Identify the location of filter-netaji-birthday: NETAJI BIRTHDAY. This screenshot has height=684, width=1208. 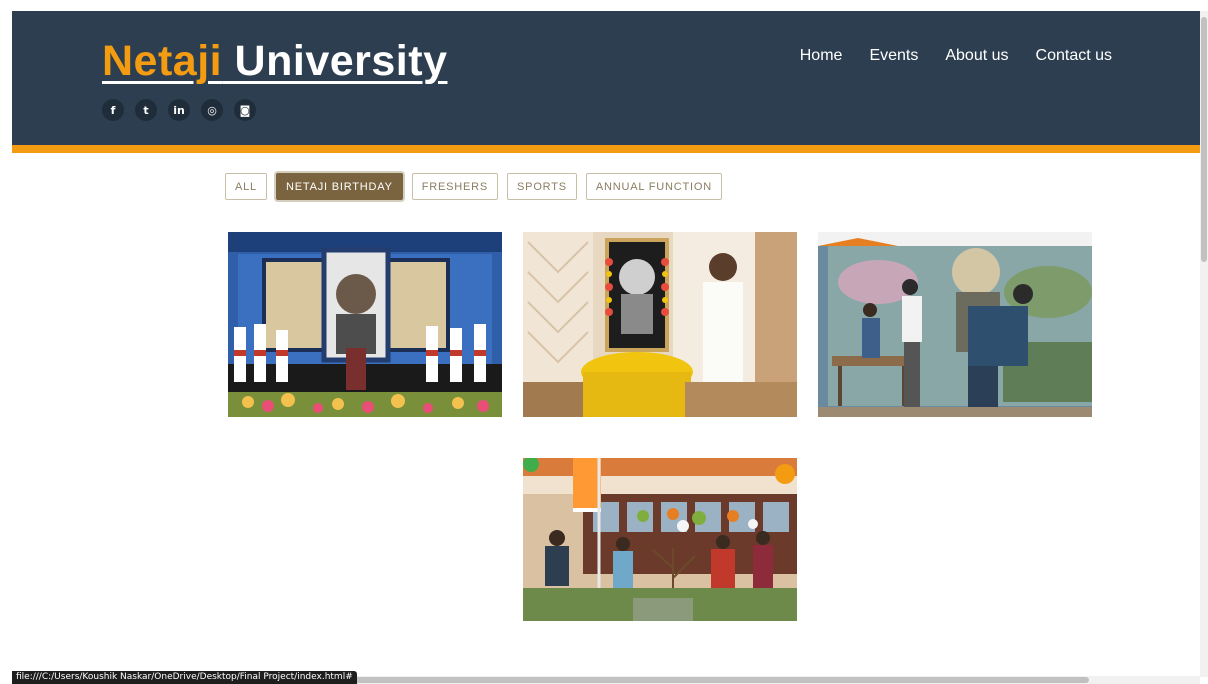
(339, 186).